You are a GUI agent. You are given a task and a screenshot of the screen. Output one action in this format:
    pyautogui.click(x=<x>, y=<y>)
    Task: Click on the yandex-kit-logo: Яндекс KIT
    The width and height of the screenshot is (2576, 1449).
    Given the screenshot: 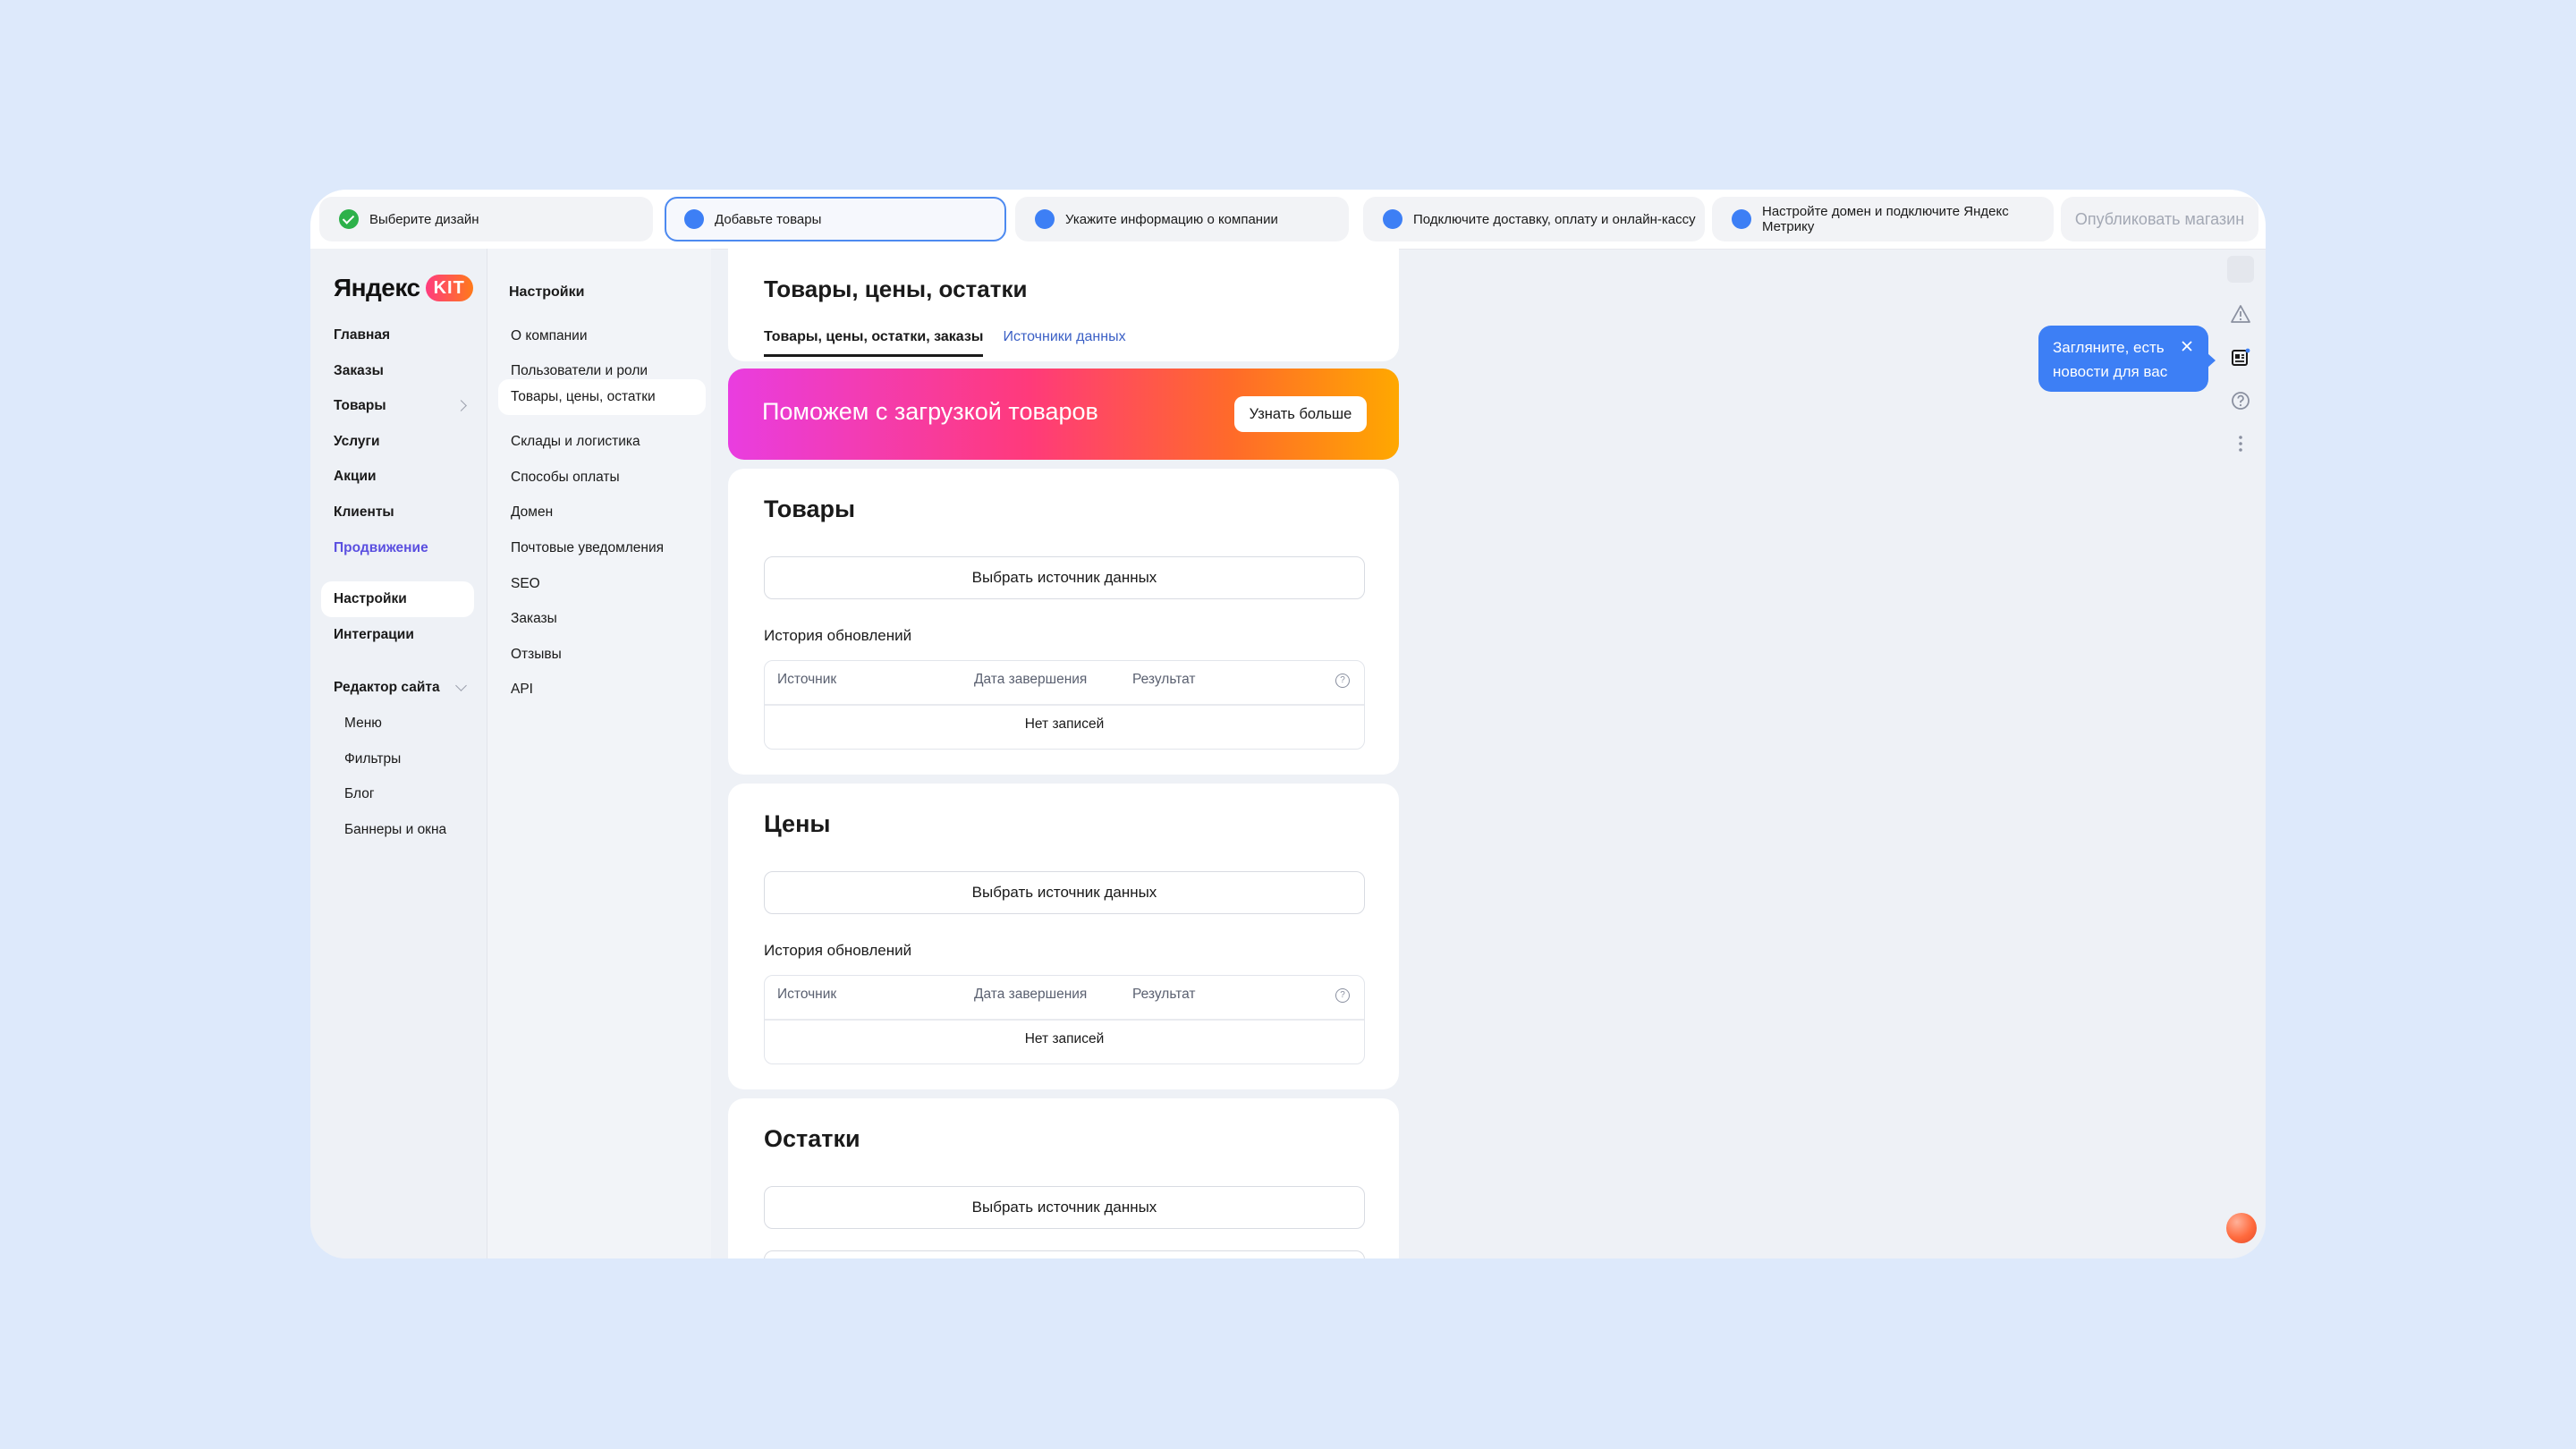 What is the action you would take?
    pyautogui.click(x=403, y=288)
    